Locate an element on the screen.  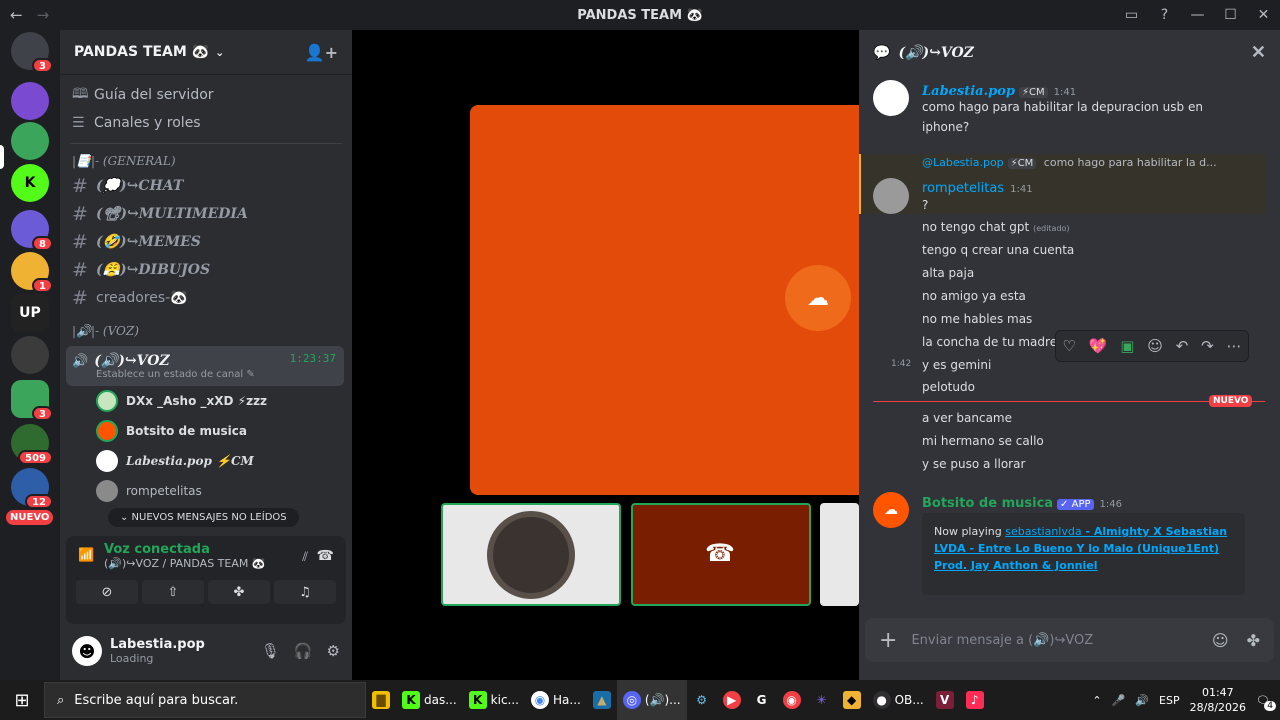
avatar: ☻ is located at coordinates (87, 651).